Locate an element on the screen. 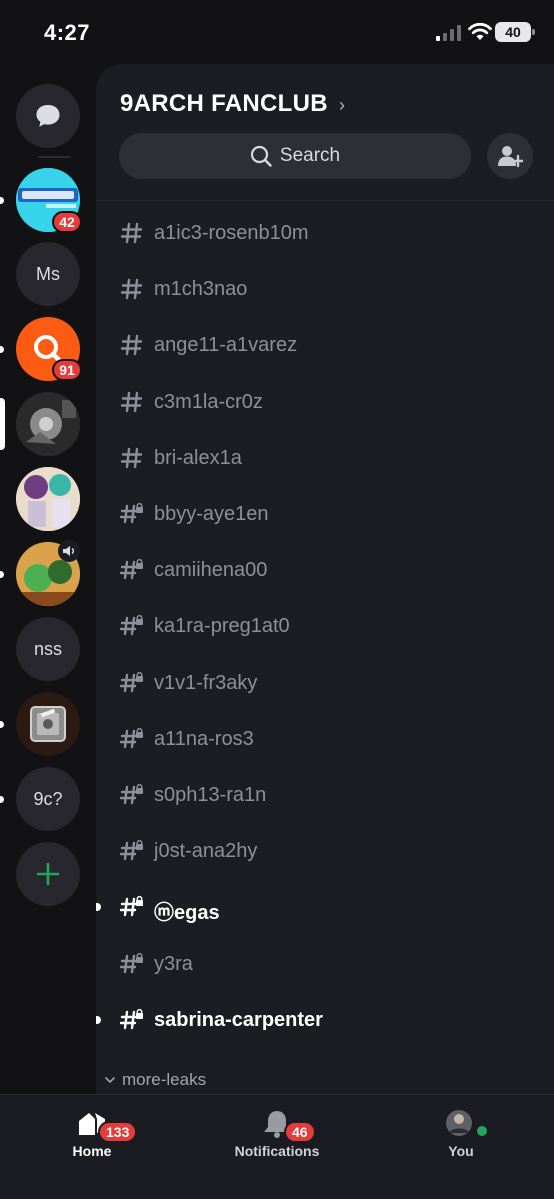  invite-members-button is located at coordinates (510, 156).